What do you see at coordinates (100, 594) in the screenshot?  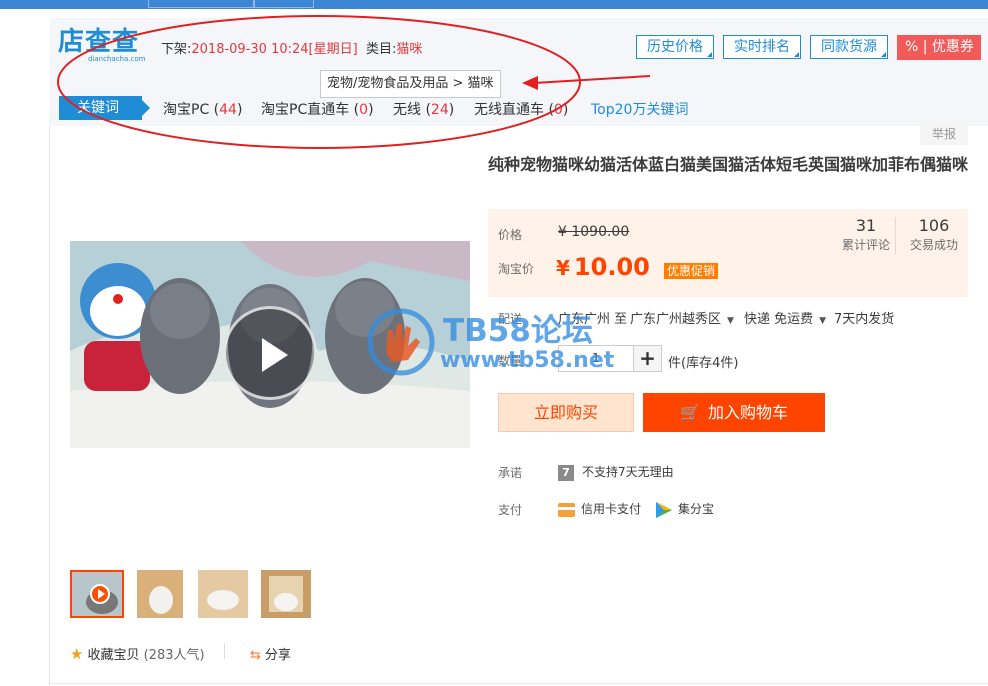 I see `thumbnail-play-icon` at bounding box center [100, 594].